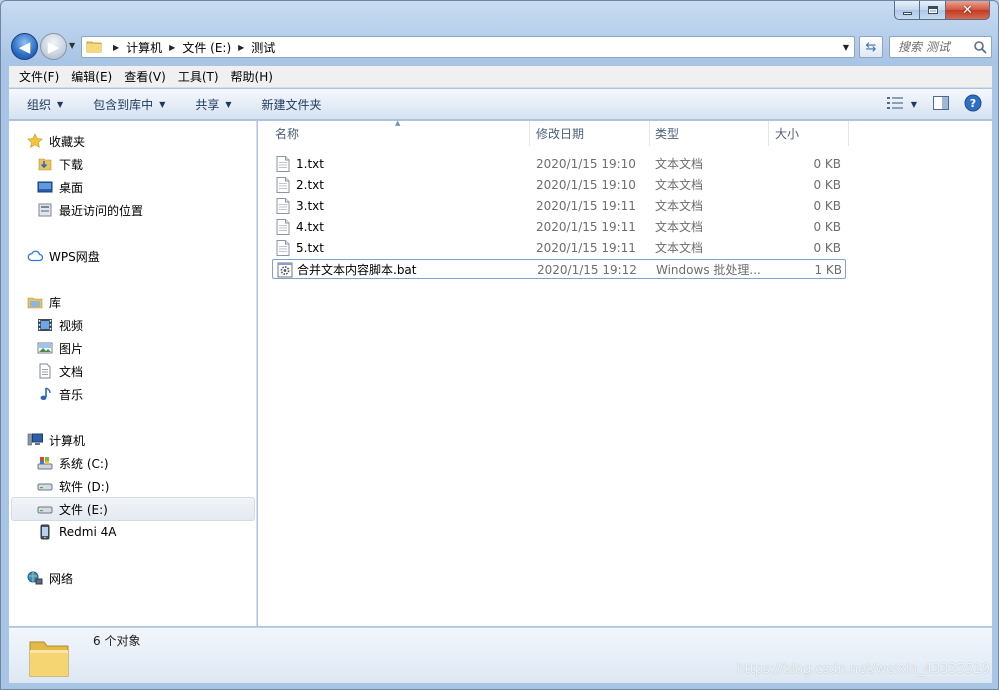  What do you see at coordinates (76, 532) in the screenshot?
I see `nav-phone: Redmi 4A` at bounding box center [76, 532].